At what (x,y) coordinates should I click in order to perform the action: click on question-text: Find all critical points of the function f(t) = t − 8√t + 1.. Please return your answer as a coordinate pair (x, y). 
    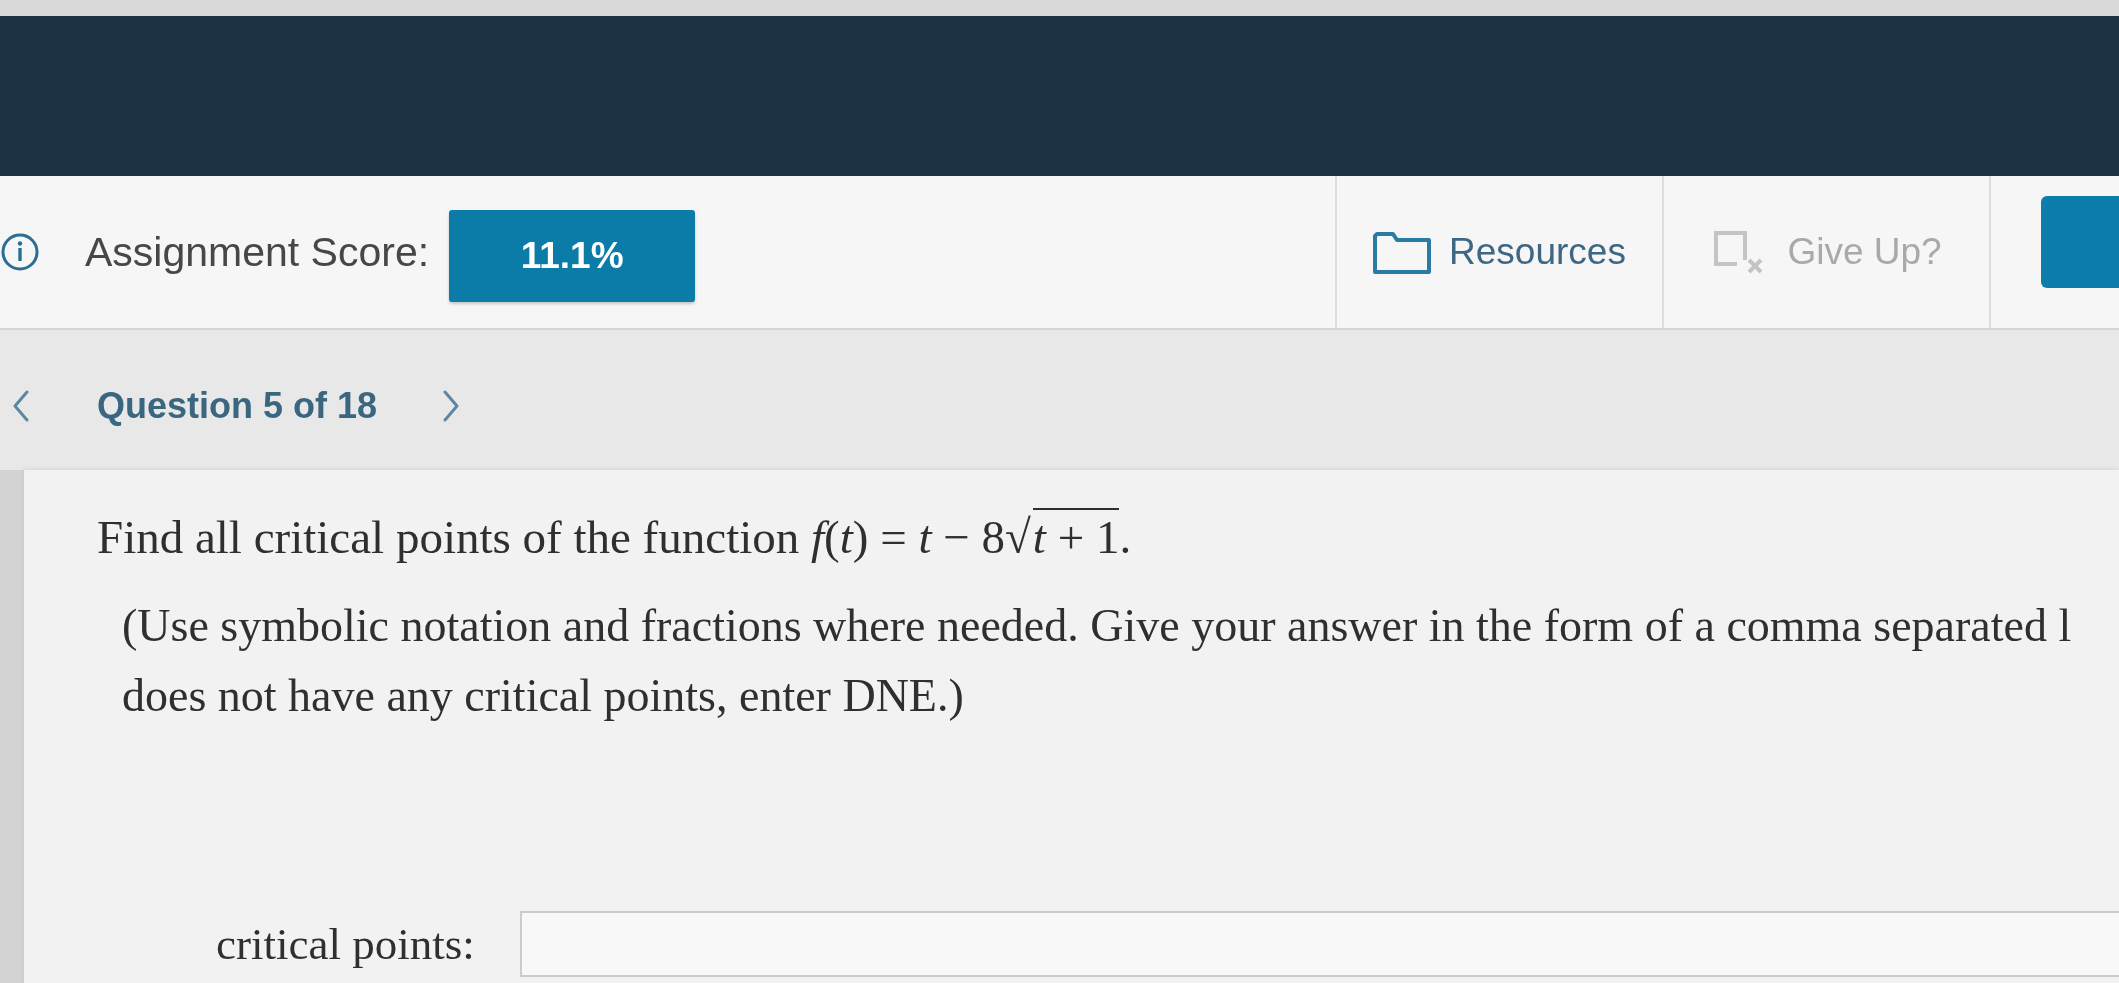
    Looking at the image, I should click on (614, 537).